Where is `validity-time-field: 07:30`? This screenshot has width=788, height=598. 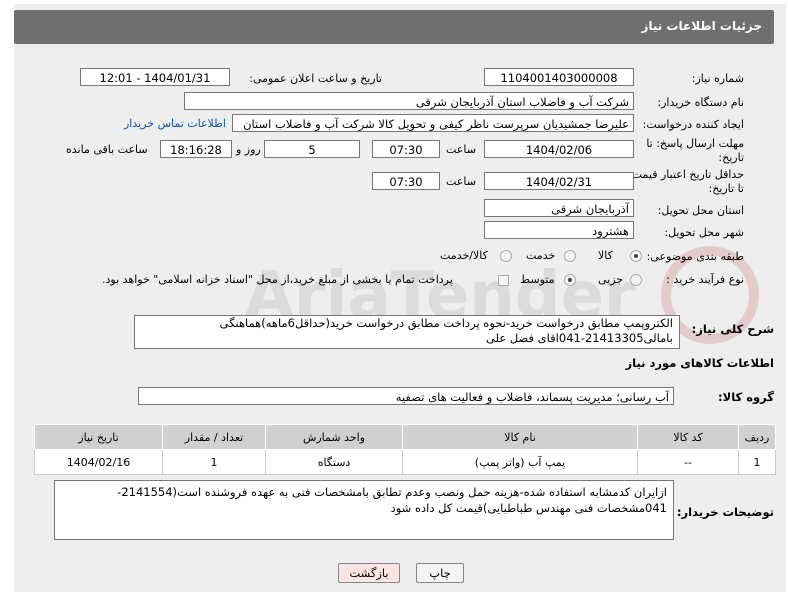
validity-time-field: 07:30 is located at coordinates (406, 181).